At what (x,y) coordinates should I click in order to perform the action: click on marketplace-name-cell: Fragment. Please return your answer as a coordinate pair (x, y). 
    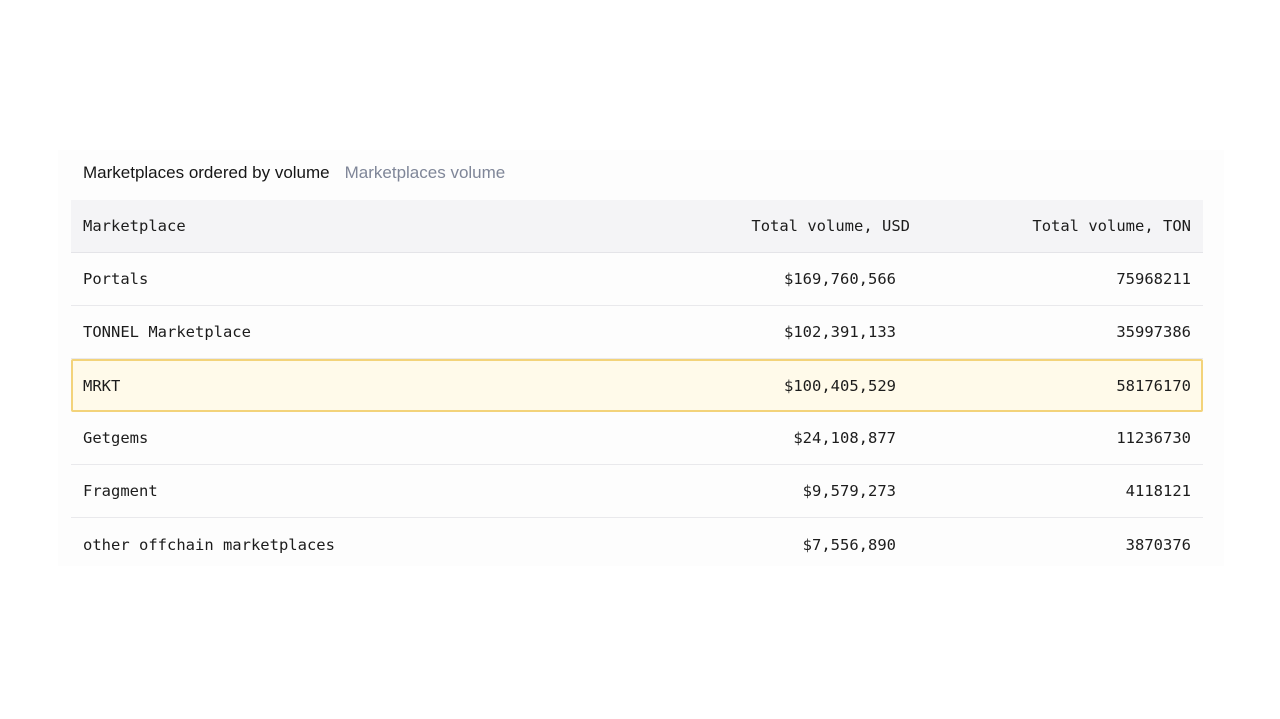
    Looking at the image, I should click on (120, 491).